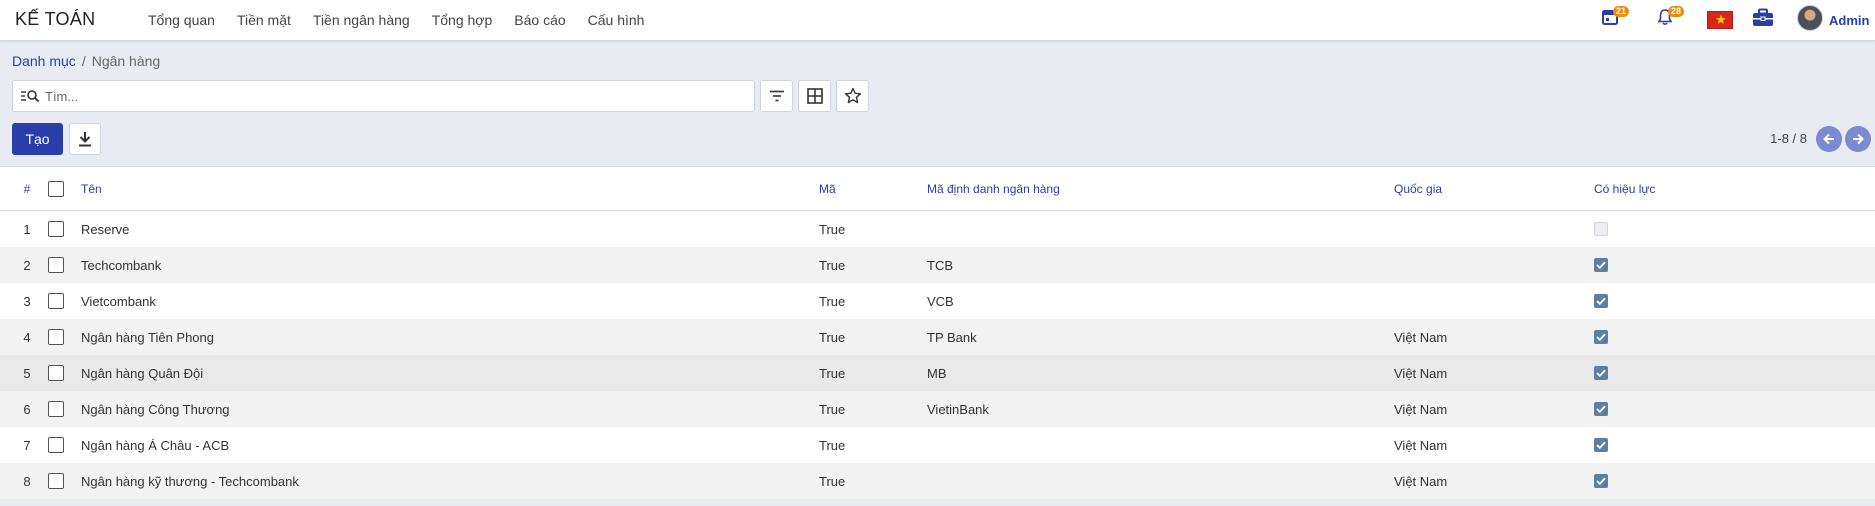  I want to click on bank-name: Ngân hàng Quân Đội, so click(142, 373).